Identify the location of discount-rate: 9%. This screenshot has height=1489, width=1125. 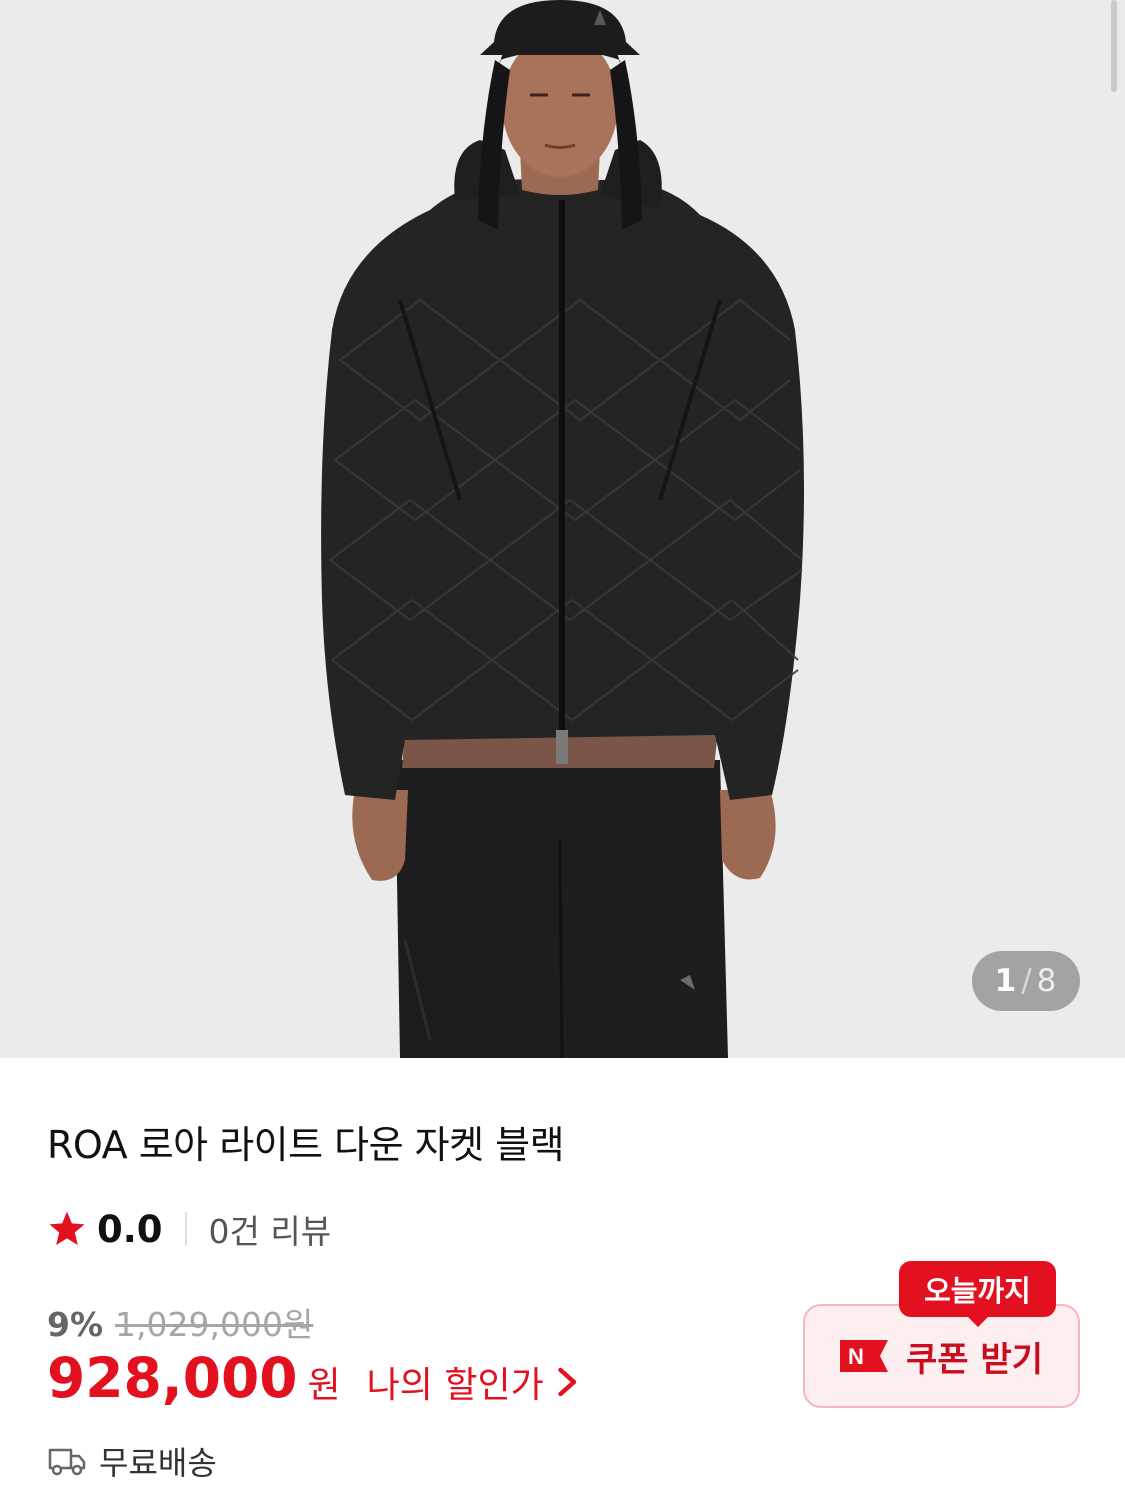
(75, 1324).